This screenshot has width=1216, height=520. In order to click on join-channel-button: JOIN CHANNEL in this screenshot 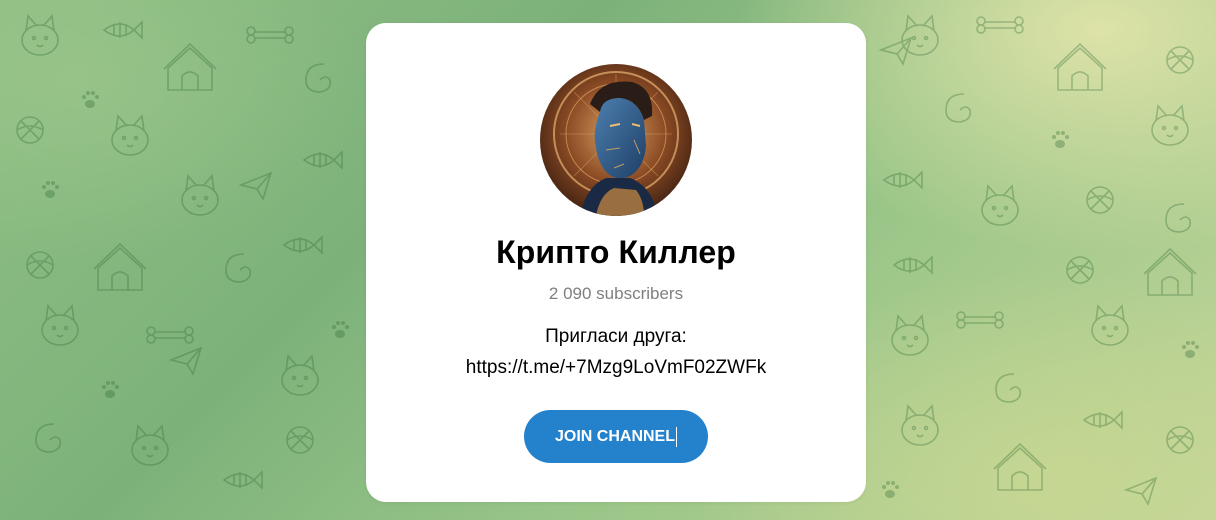, I will do `click(616, 436)`.